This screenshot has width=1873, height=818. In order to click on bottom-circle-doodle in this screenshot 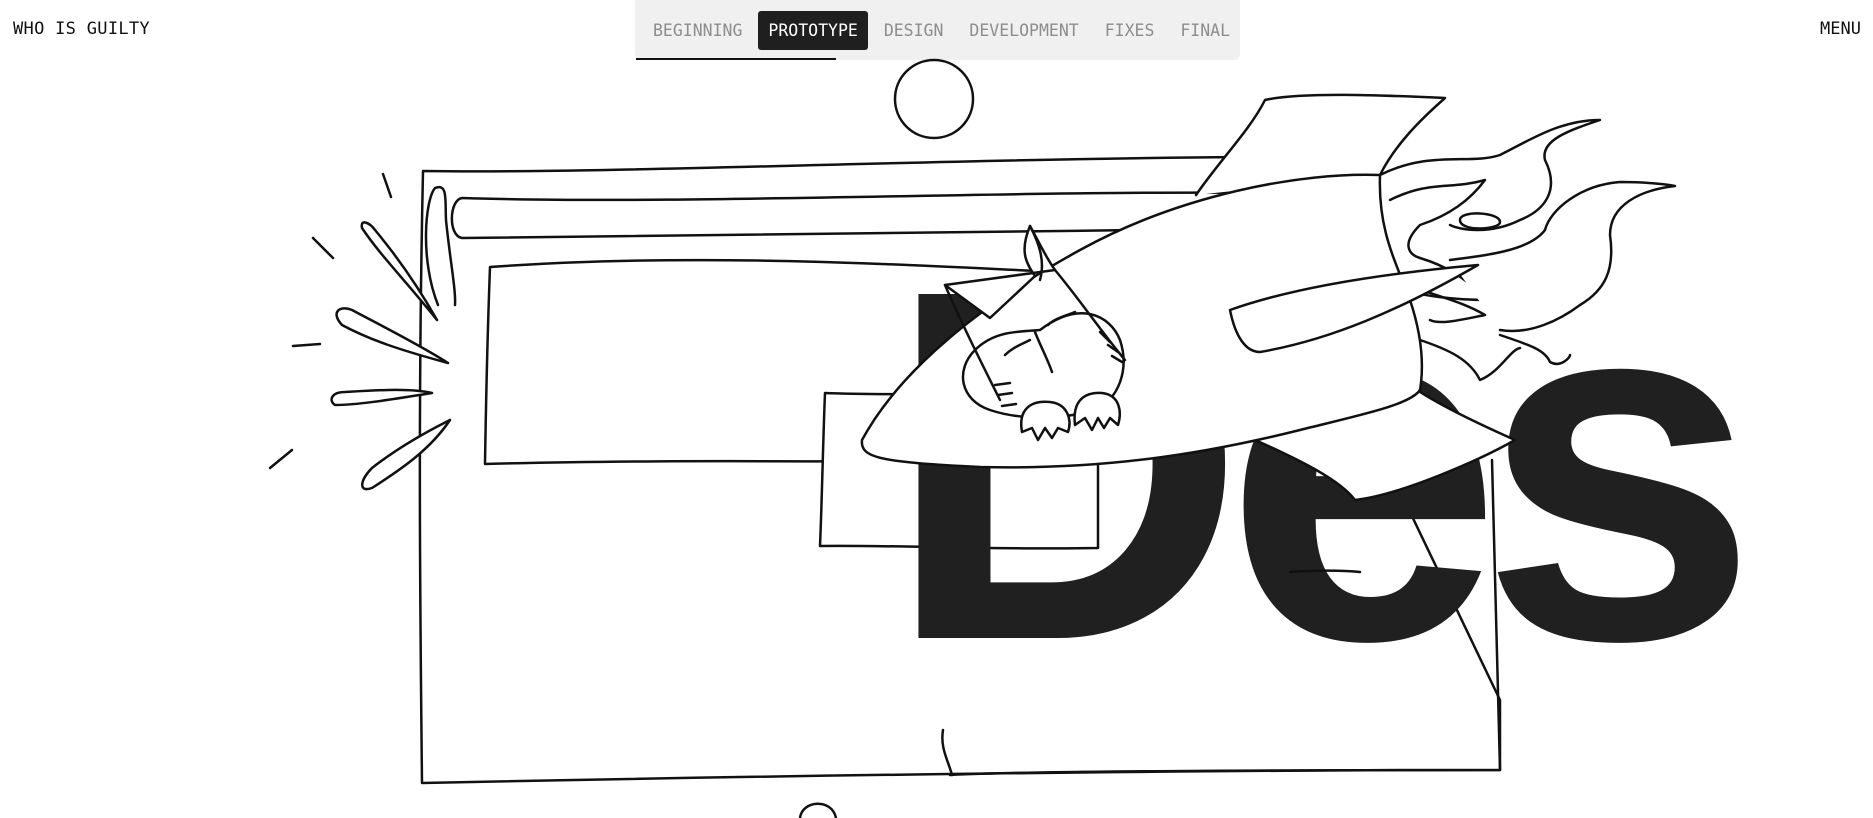, I will do `click(818, 810)`.